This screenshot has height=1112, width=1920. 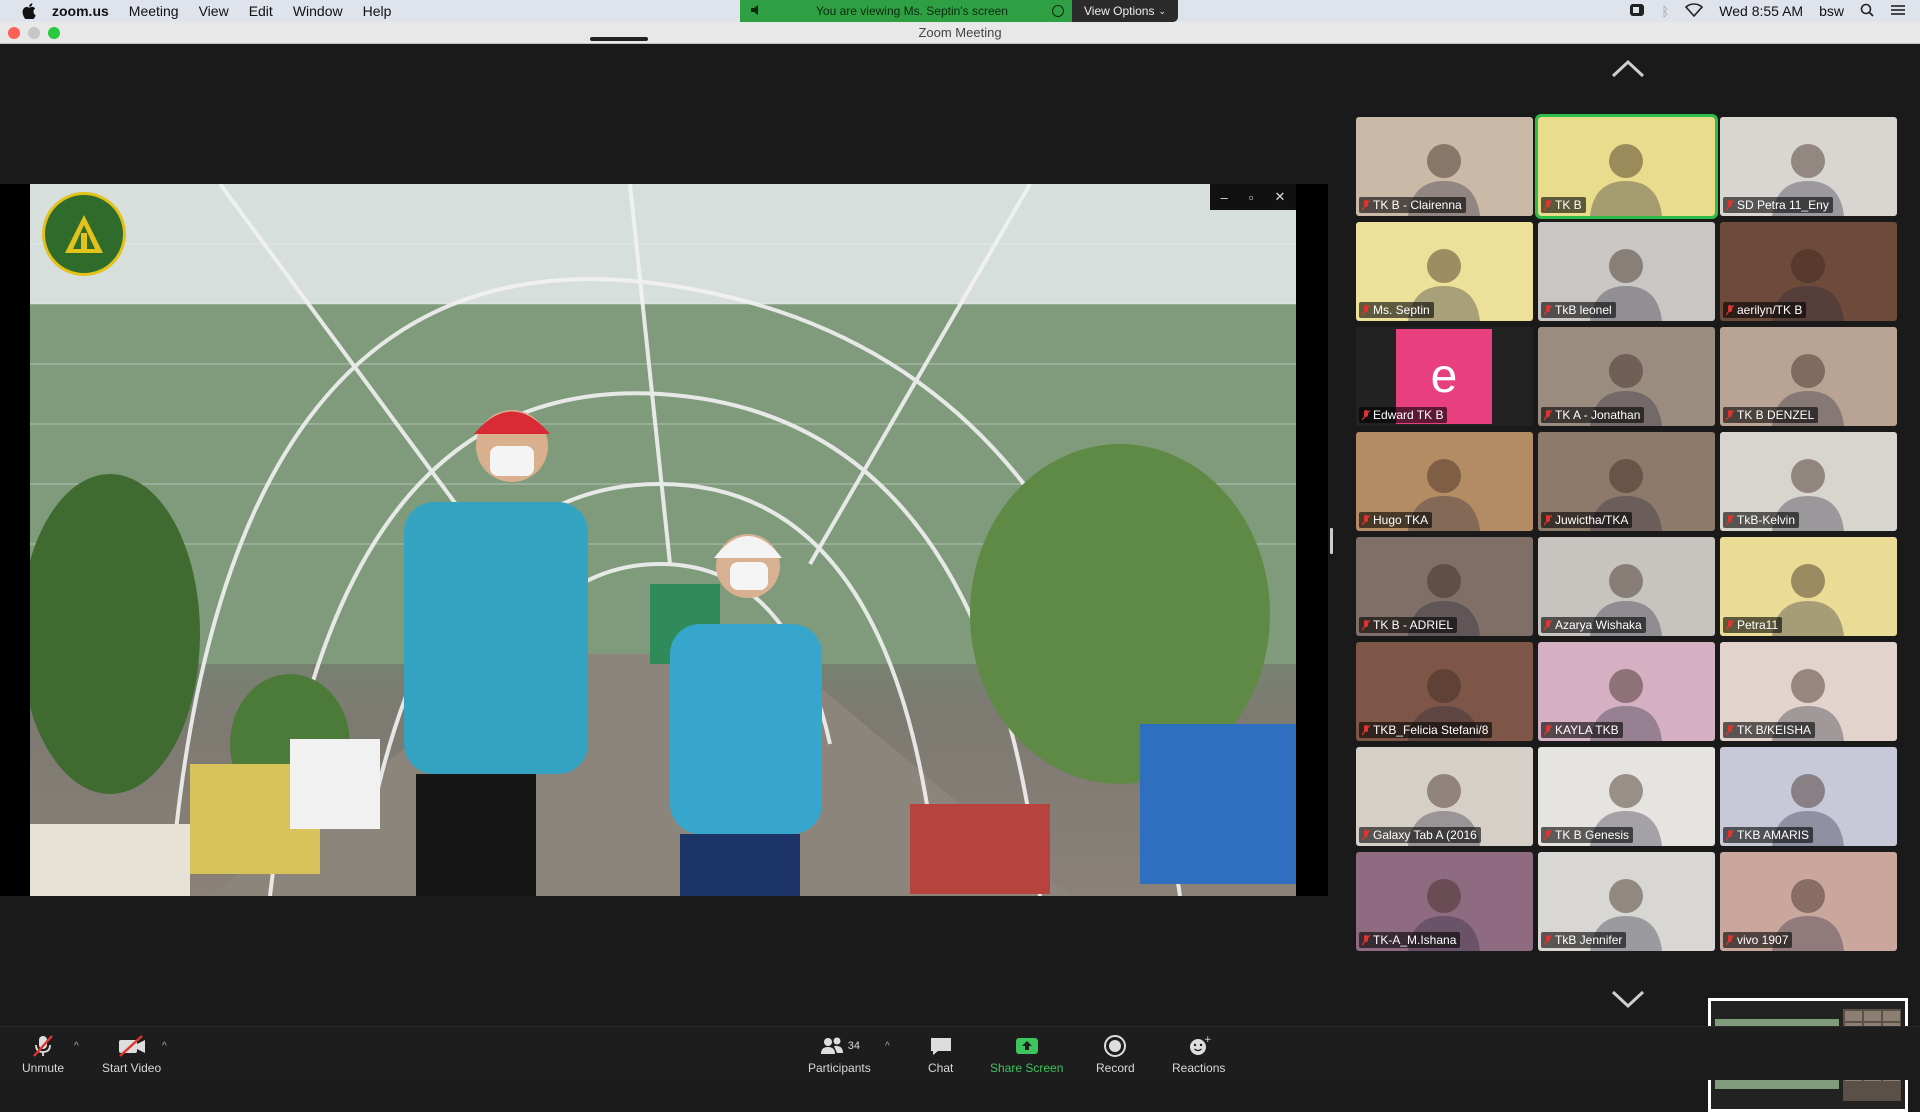 I want to click on participant-tile: TK B - ADRIEL, so click(x=1444, y=586).